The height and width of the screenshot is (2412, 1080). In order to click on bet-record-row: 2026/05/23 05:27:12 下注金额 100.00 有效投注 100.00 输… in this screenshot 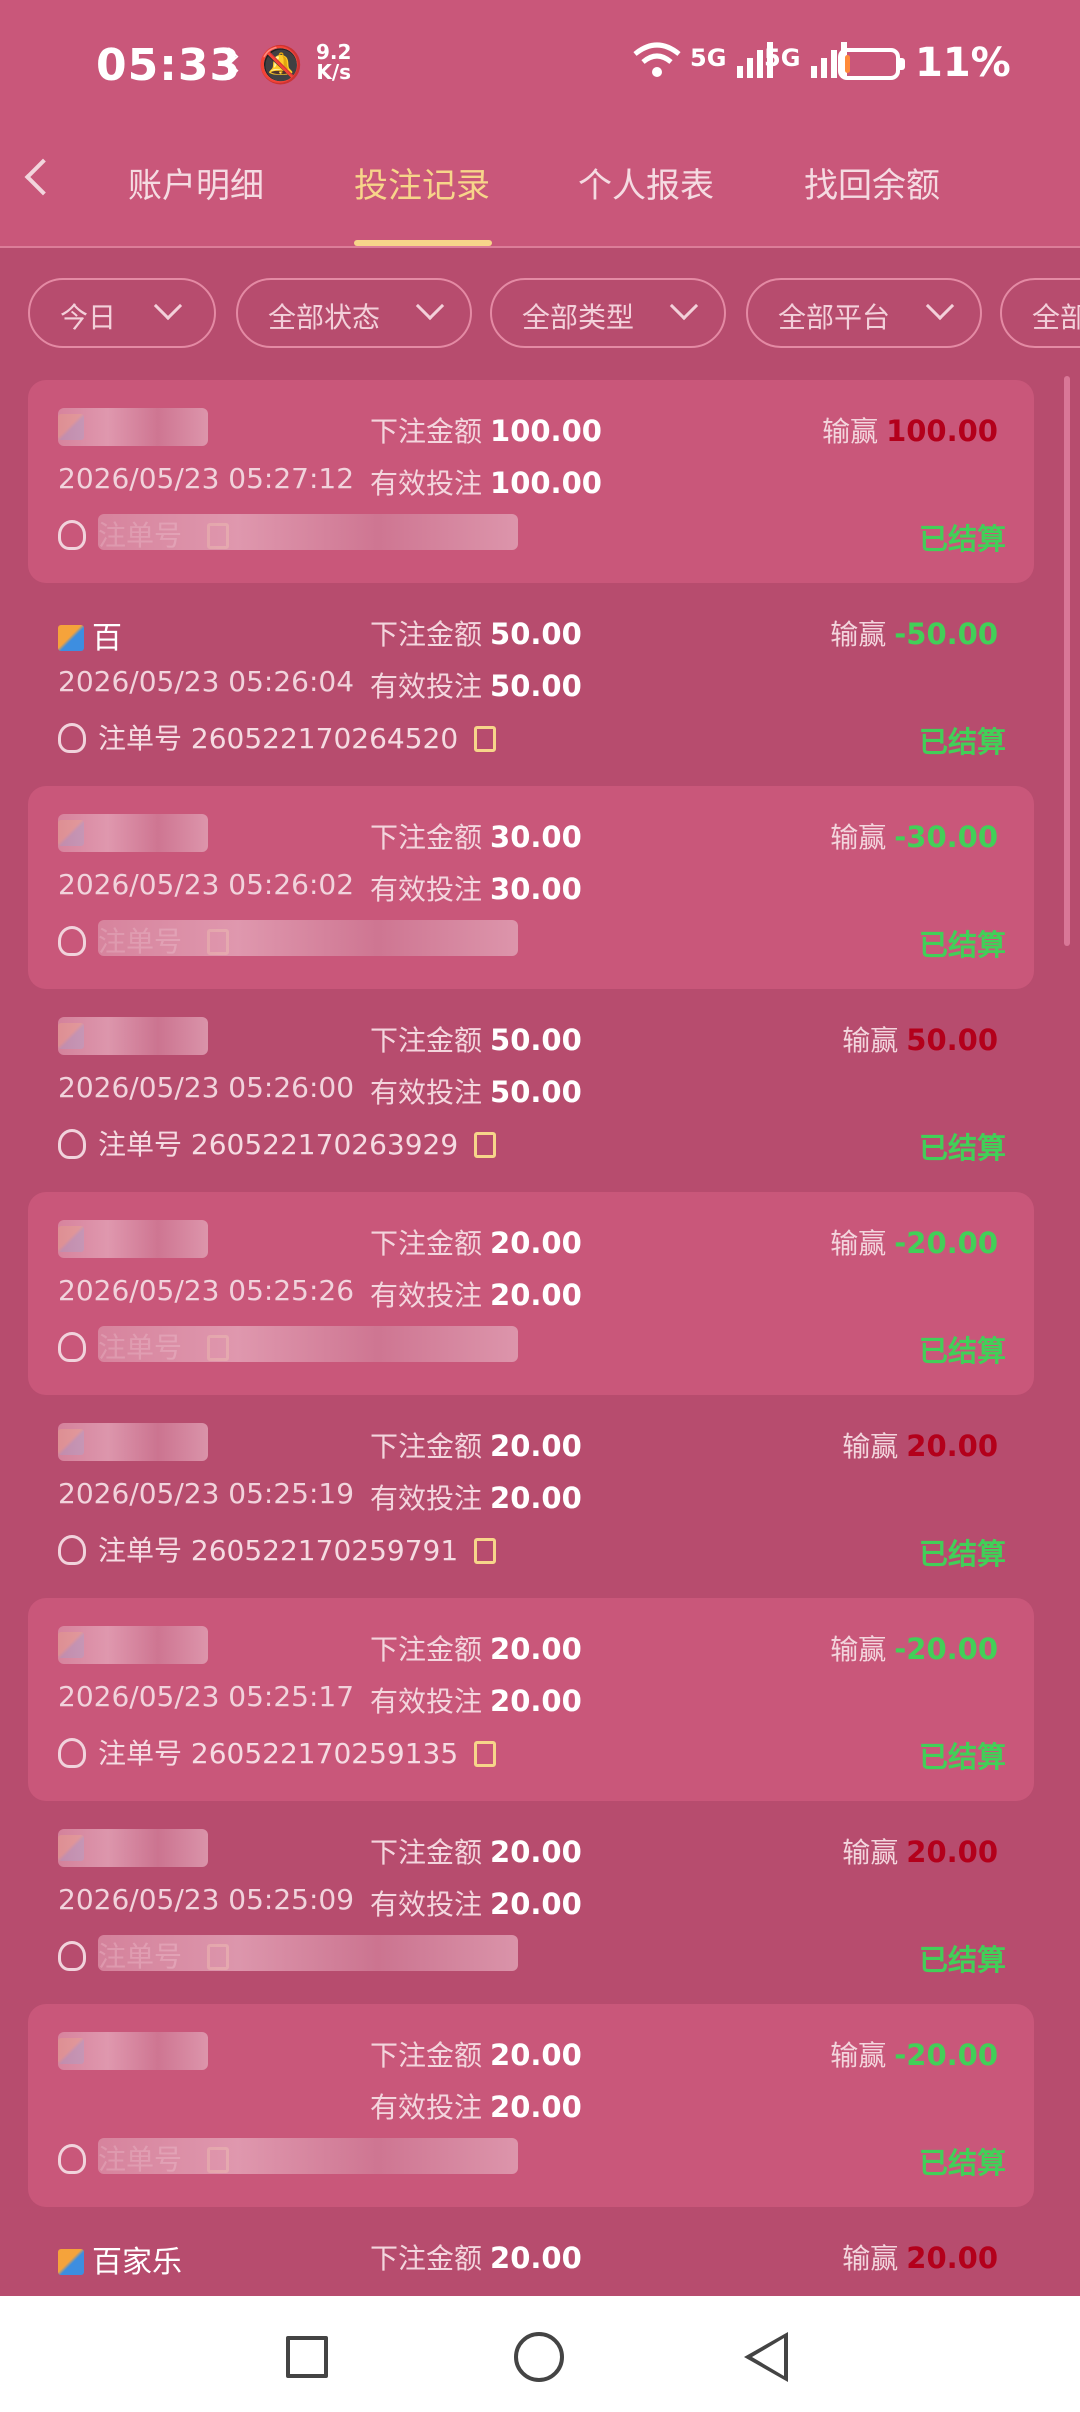, I will do `click(531, 481)`.